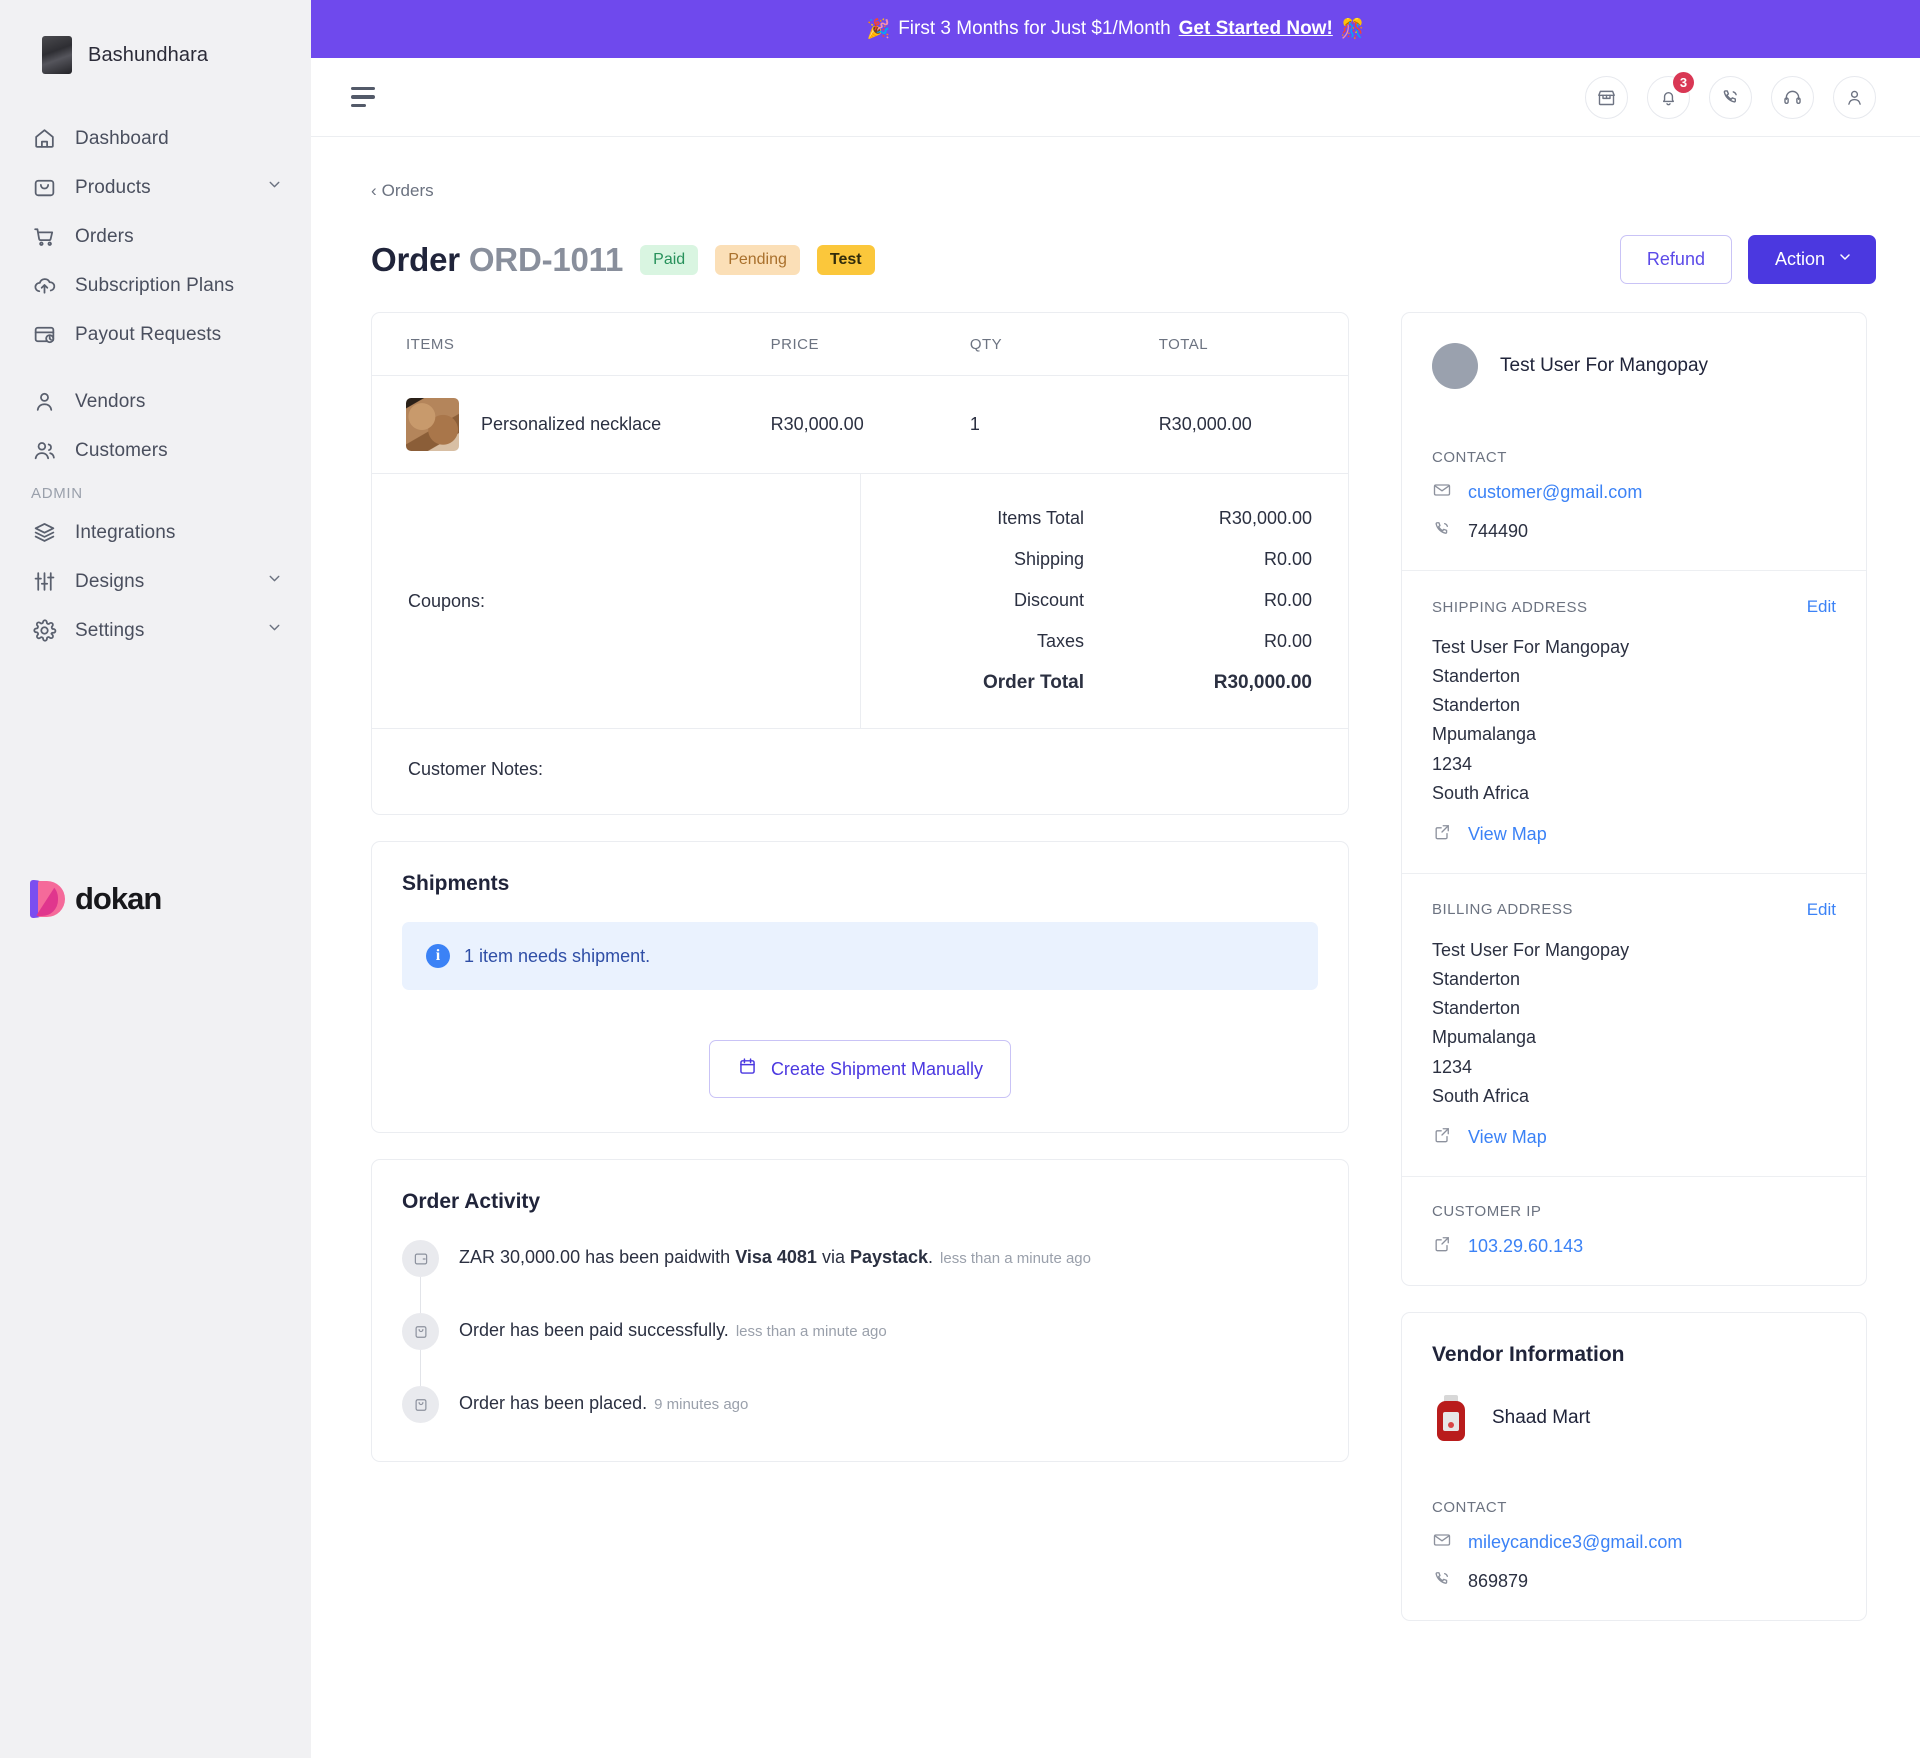 This screenshot has width=1920, height=1758. What do you see at coordinates (122, 138) in the screenshot?
I see `sidebar-item-label: Dashboard` at bounding box center [122, 138].